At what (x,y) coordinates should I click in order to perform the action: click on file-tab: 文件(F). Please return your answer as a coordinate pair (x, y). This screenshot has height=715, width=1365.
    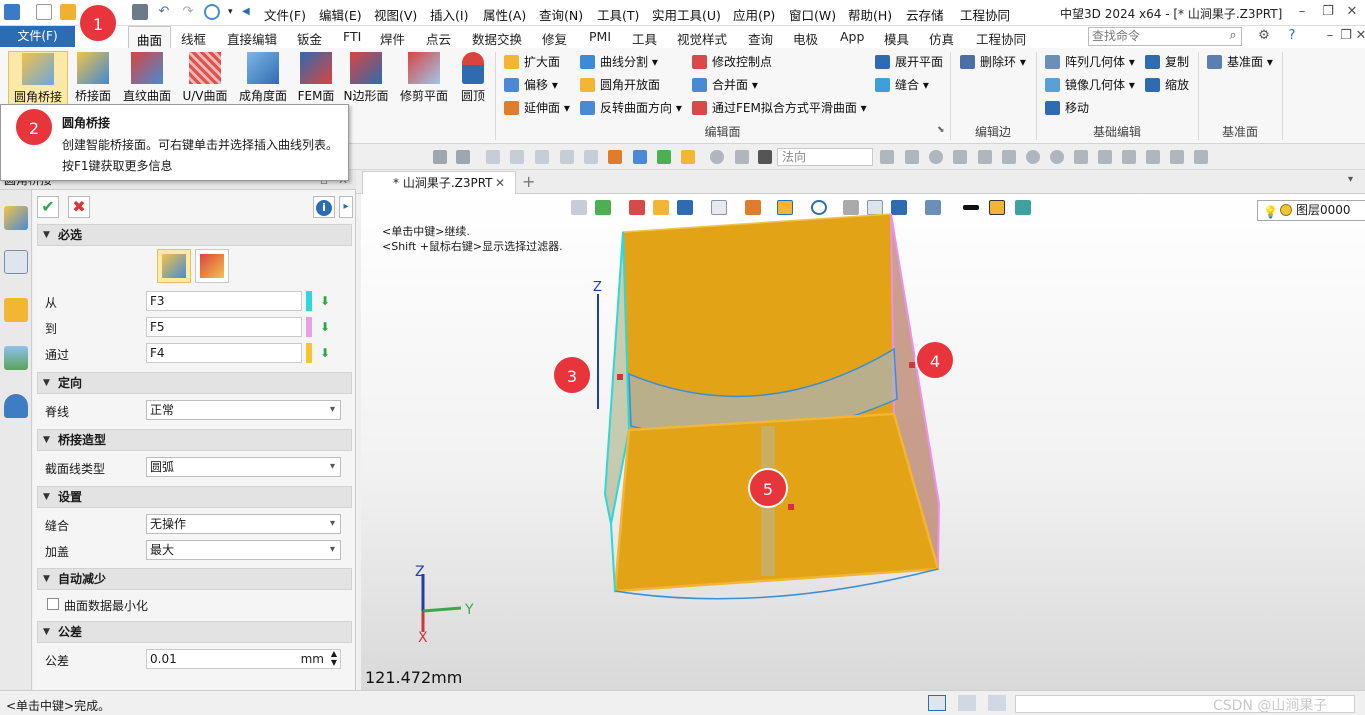
    Looking at the image, I should click on (37, 36).